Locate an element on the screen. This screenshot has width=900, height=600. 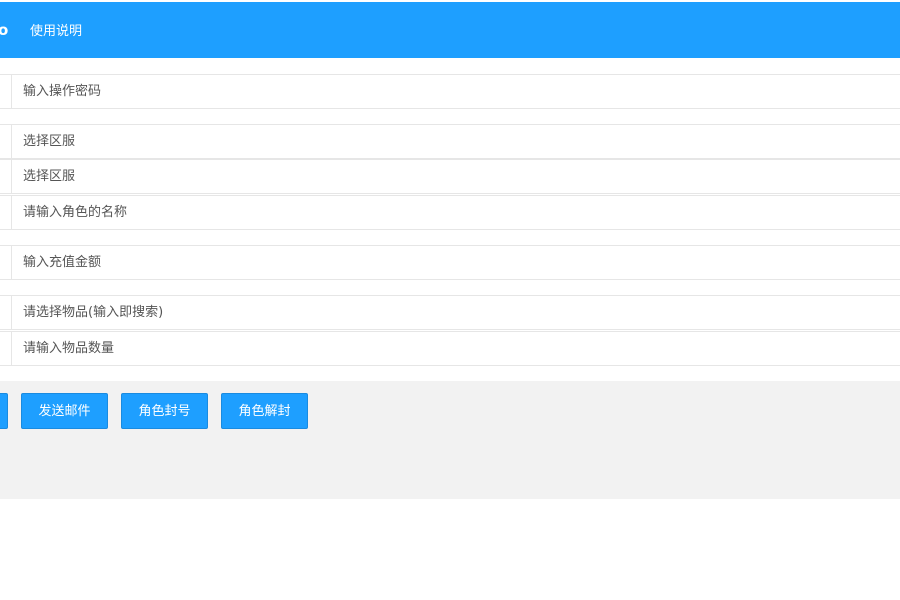
recharge-label is located at coordinates (6, 262).